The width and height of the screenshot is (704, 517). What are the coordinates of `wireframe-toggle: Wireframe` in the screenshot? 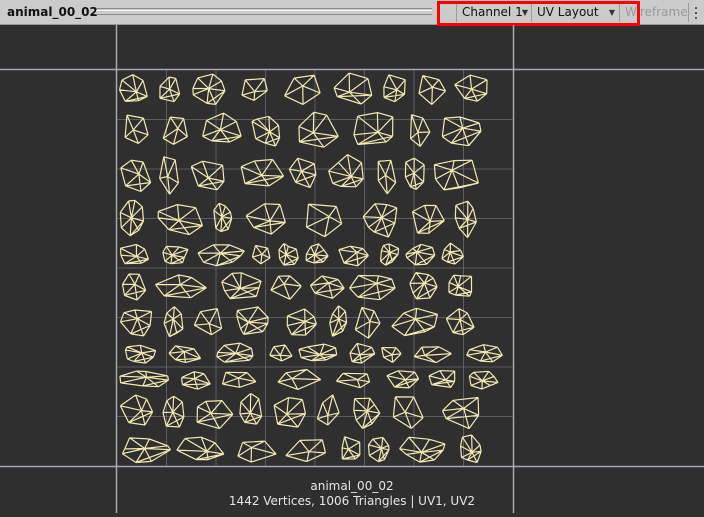 It's located at (653, 12).